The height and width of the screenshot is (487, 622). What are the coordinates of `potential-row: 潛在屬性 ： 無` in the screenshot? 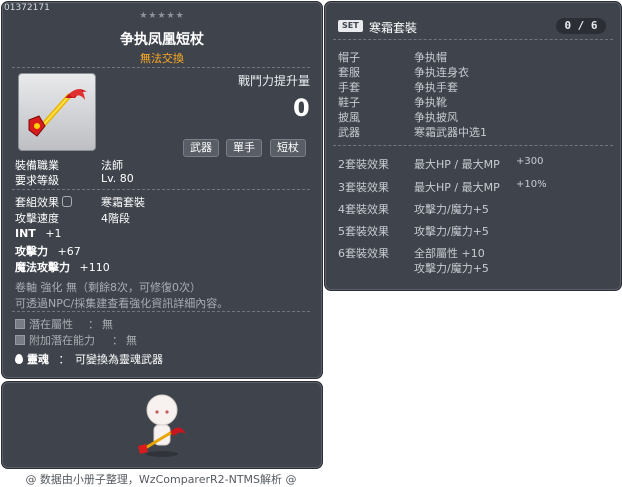 It's located at (64, 324).